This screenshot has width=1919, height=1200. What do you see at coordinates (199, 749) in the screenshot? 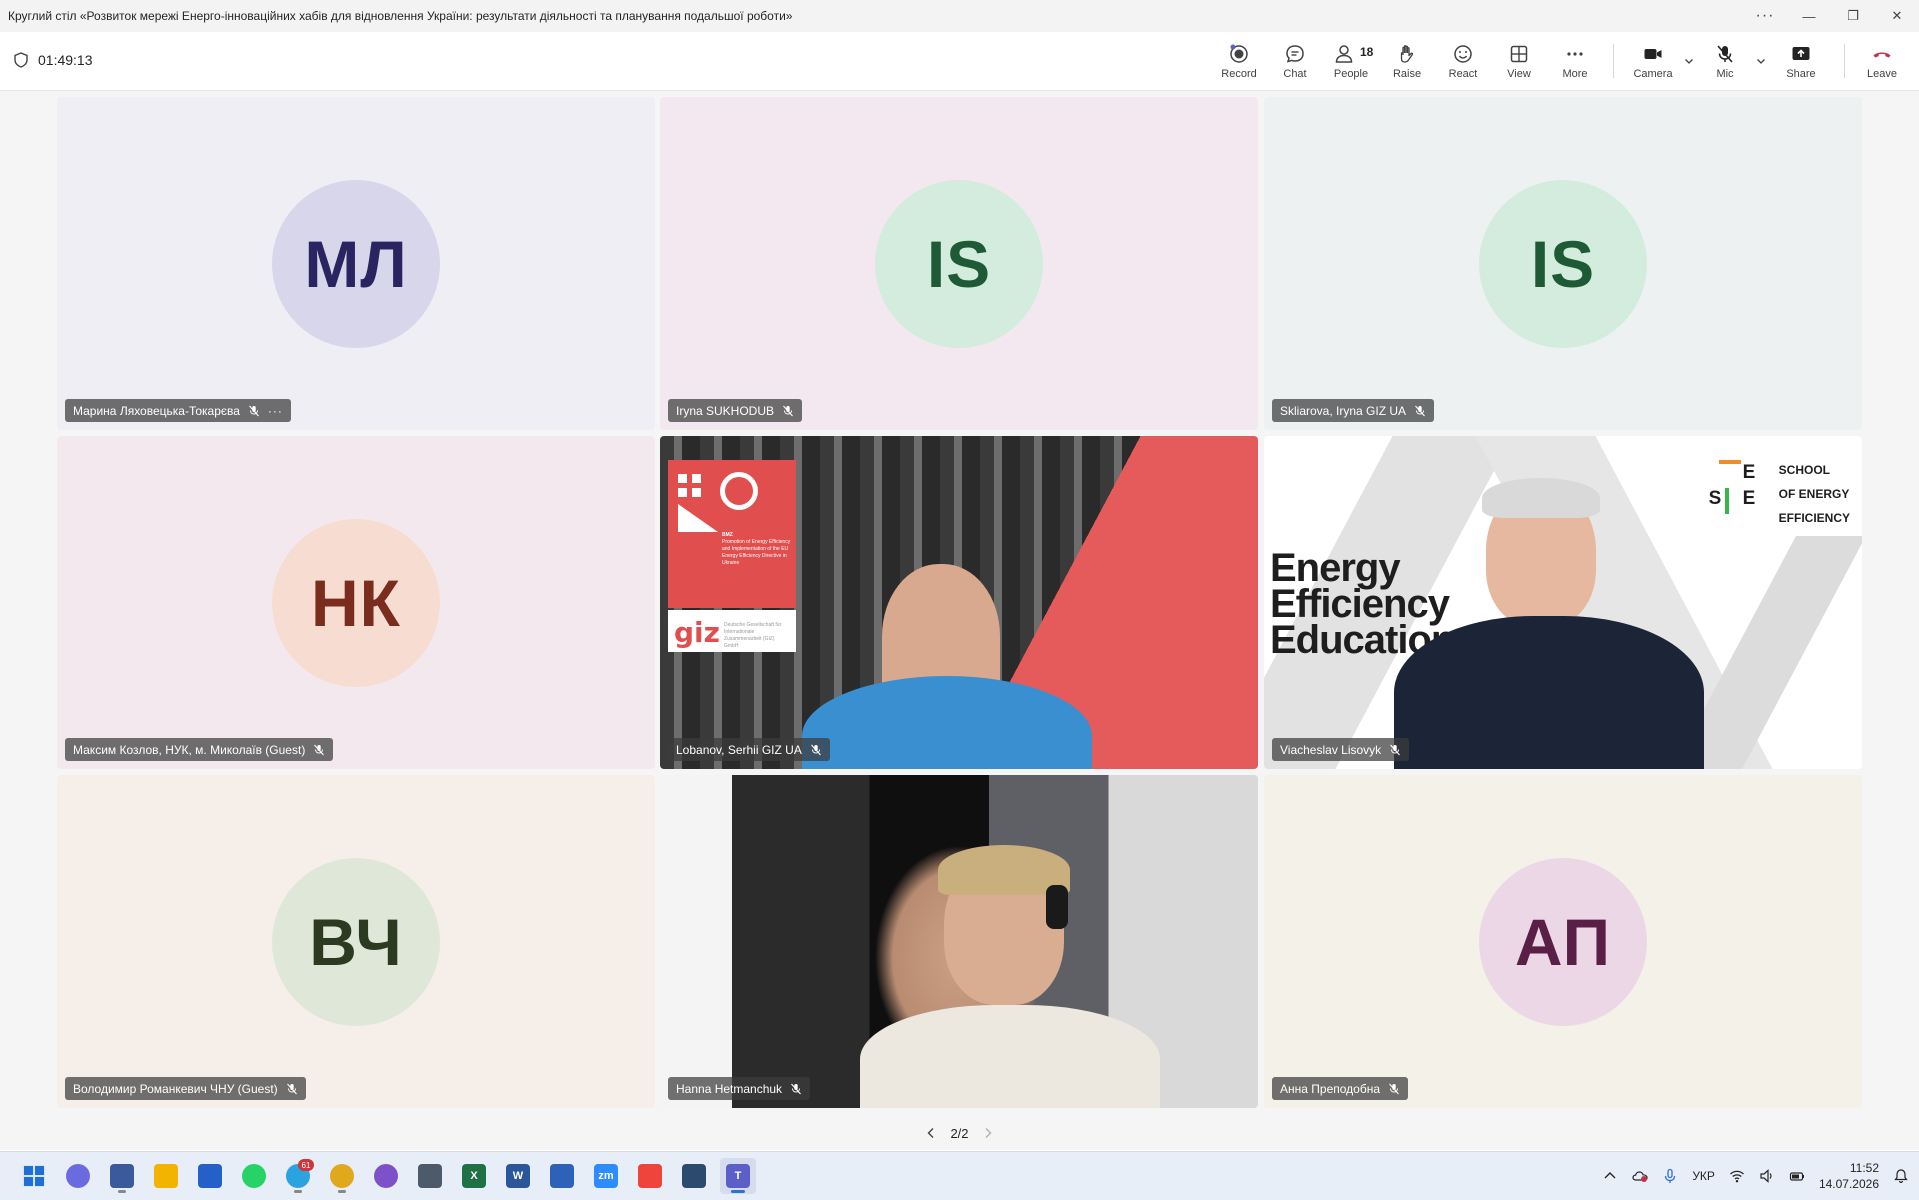
I see `participant-name-tag: Максим Козлов, НУК, м. Миколаїв (Guest)` at bounding box center [199, 749].